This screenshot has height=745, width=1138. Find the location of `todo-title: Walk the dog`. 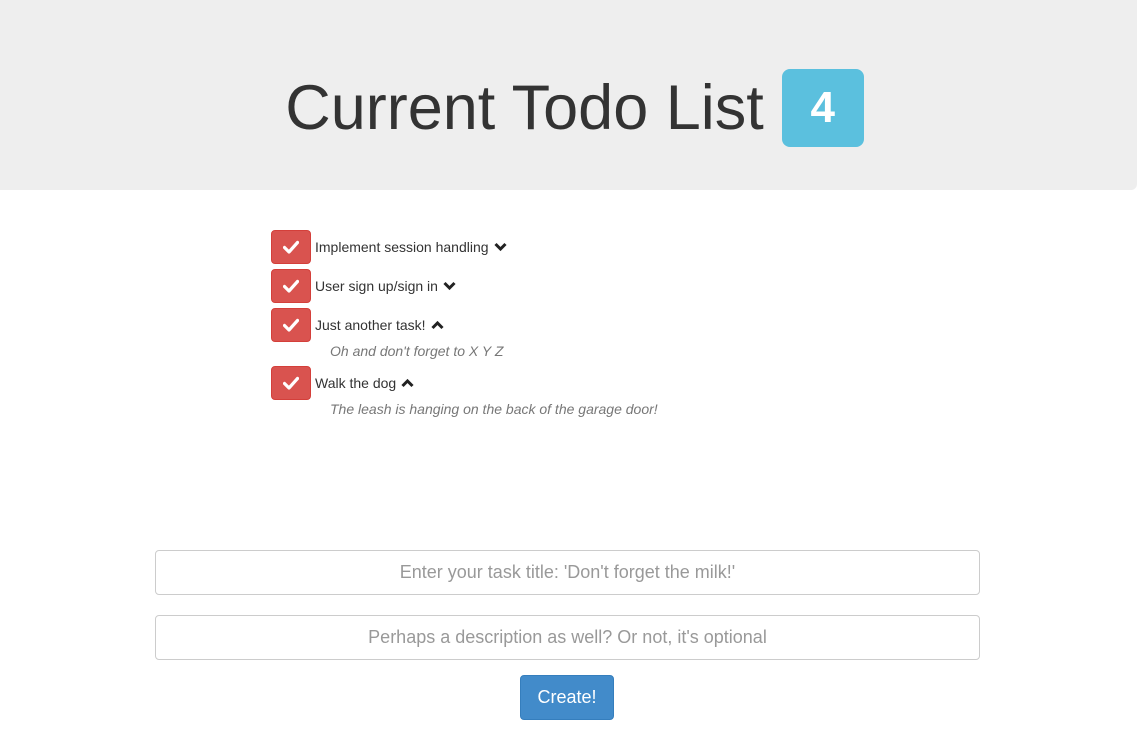

todo-title: Walk the dog is located at coordinates (356, 383).